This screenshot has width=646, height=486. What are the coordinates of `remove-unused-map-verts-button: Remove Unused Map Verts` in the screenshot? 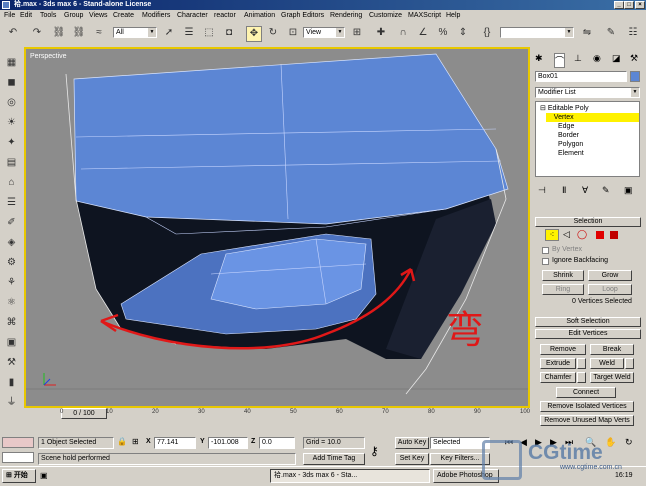 It's located at (587, 420).